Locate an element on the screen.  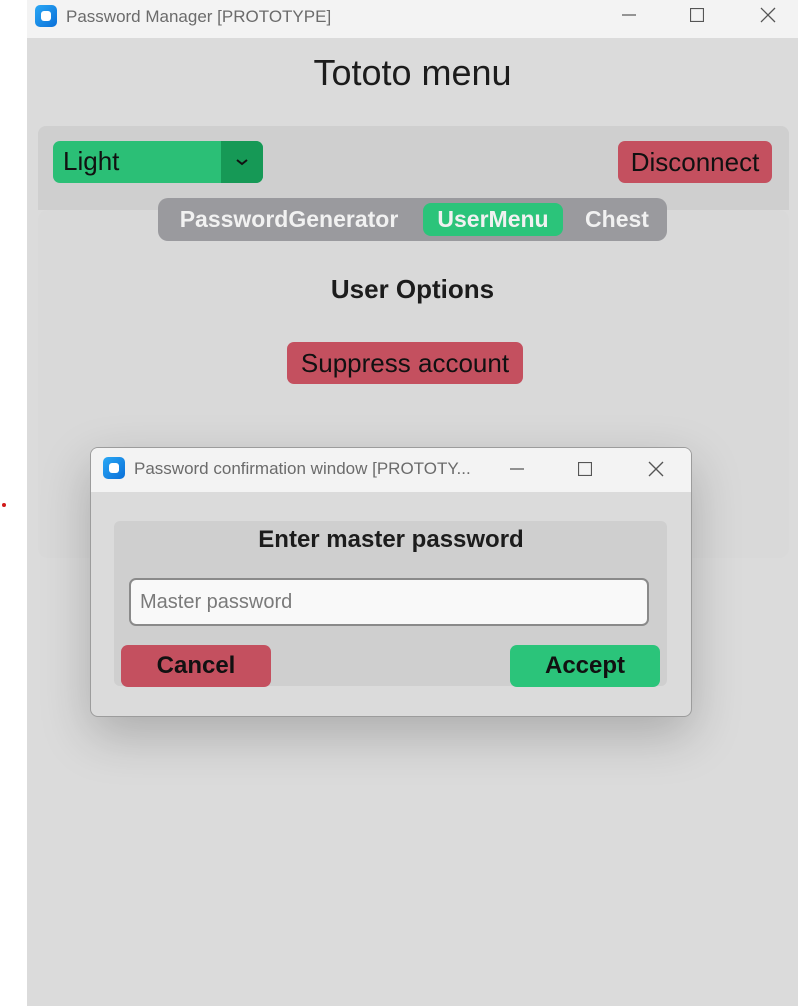
dialog-maximize-icon is located at coordinates (585, 469).